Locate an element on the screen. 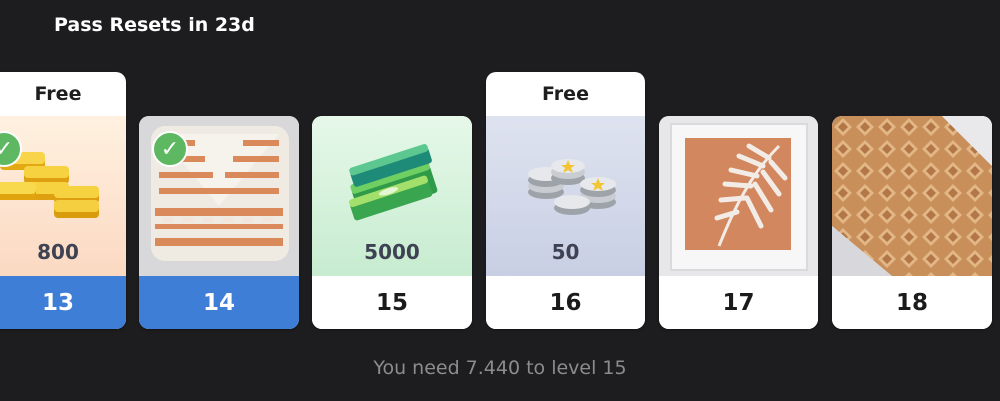 The height and width of the screenshot is (401, 1000). reward-card-15: 5000 15 is located at coordinates (392, 222).